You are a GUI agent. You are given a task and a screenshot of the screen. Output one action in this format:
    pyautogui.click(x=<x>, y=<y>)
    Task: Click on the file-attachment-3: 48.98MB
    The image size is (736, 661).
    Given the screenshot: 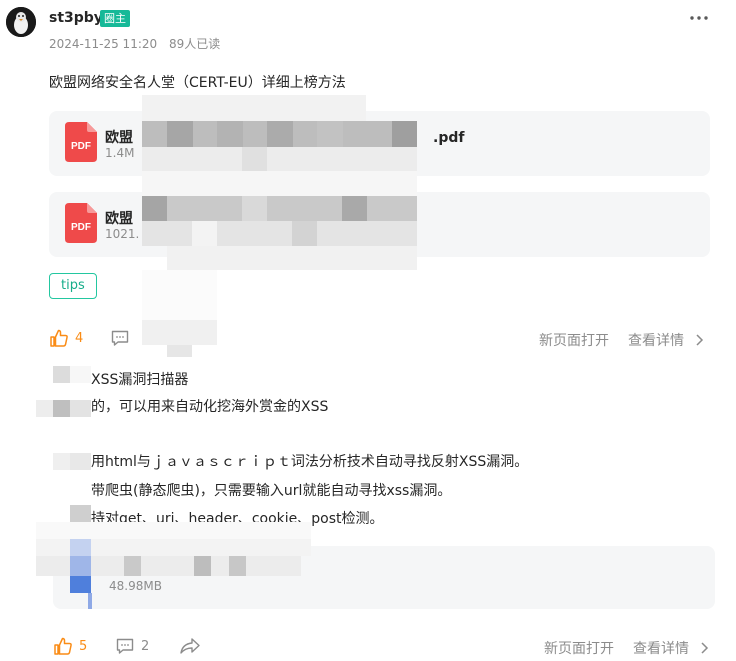 What is the action you would take?
    pyautogui.click(x=384, y=577)
    